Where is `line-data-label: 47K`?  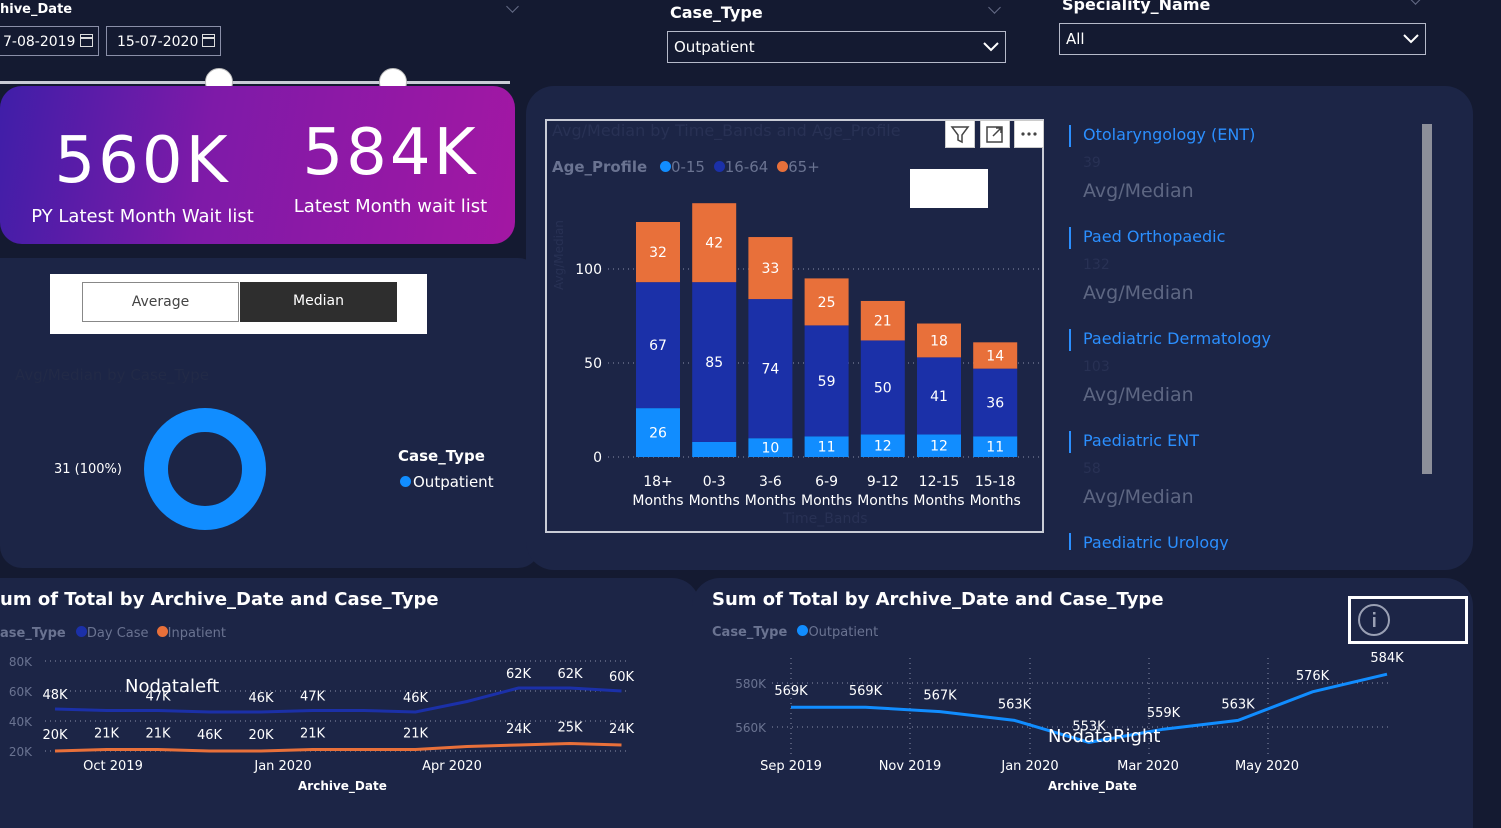
line-data-label: 47K is located at coordinates (313, 697).